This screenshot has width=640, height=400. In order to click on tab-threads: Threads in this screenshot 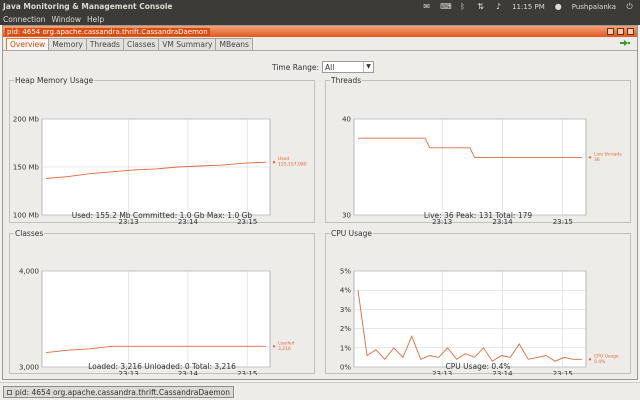, I will do `click(104, 44)`.